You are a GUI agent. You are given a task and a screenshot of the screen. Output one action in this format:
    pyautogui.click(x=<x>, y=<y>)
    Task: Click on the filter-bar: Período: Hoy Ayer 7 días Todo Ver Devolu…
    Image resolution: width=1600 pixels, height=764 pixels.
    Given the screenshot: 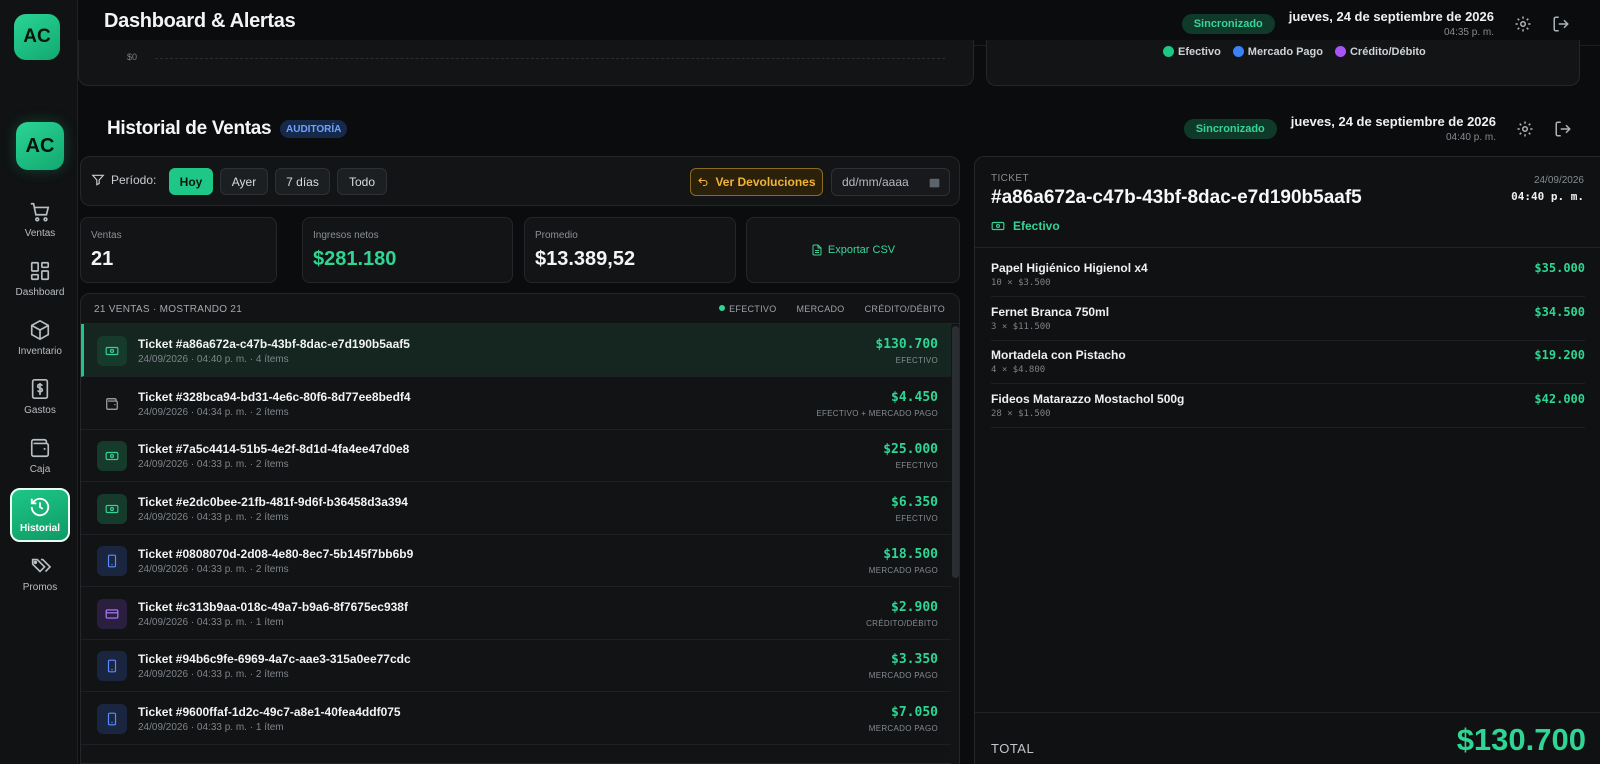 What is the action you would take?
    pyautogui.click(x=520, y=181)
    